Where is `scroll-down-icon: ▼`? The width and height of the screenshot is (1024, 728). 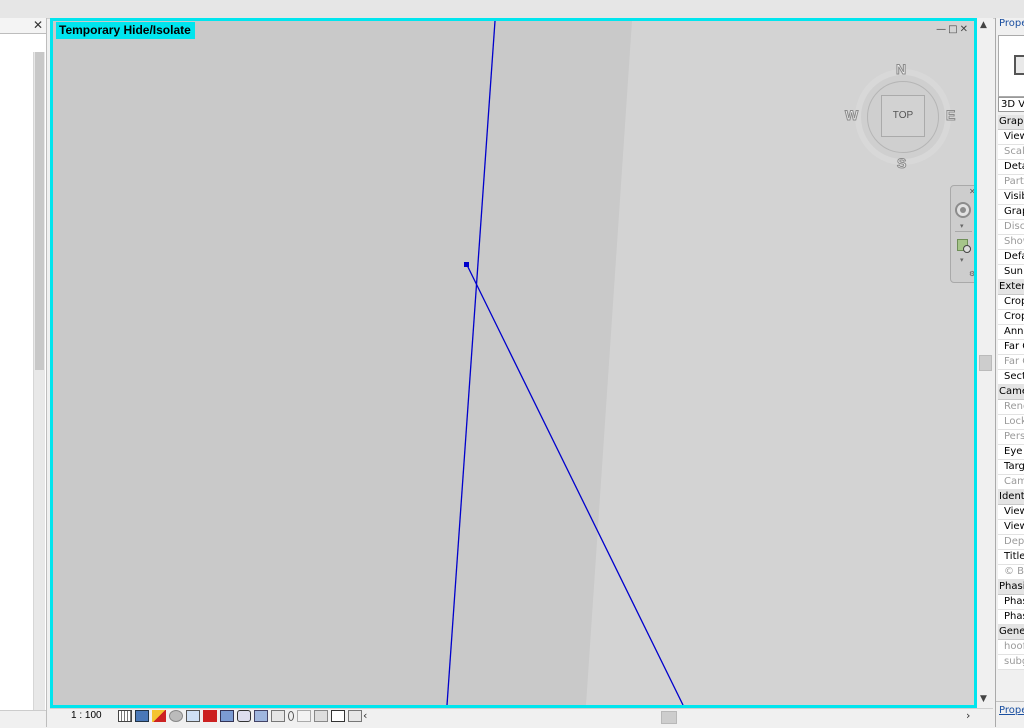
scroll-down-icon: ▼ is located at coordinates (983, 699).